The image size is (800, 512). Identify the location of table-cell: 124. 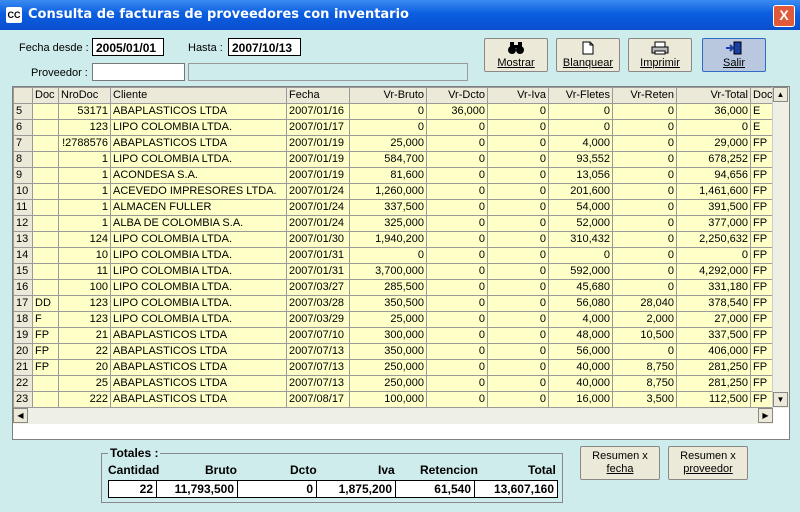
(84, 239).